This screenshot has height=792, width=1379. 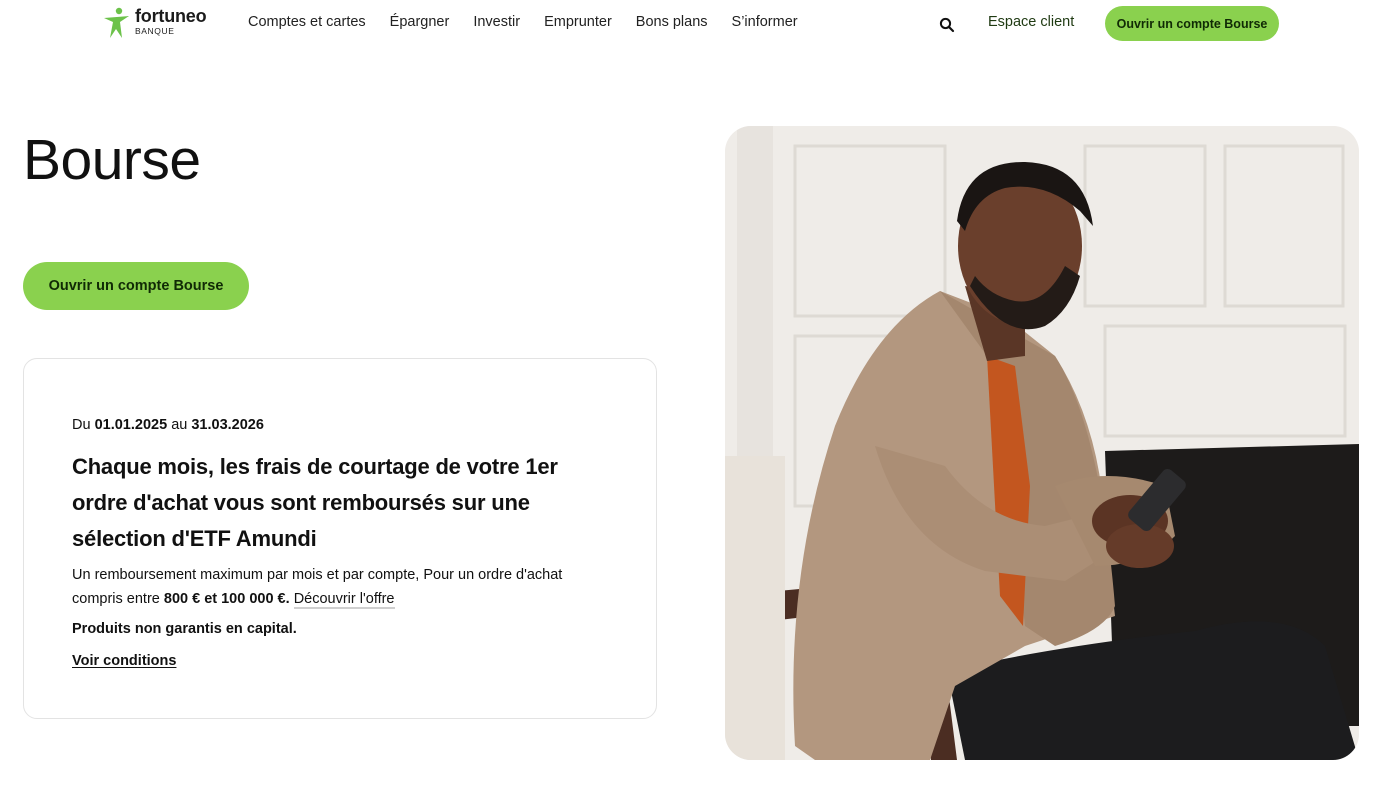 What do you see at coordinates (179, 425) in the screenshot?
I see `period-mid: au` at bounding box center [179, 425].